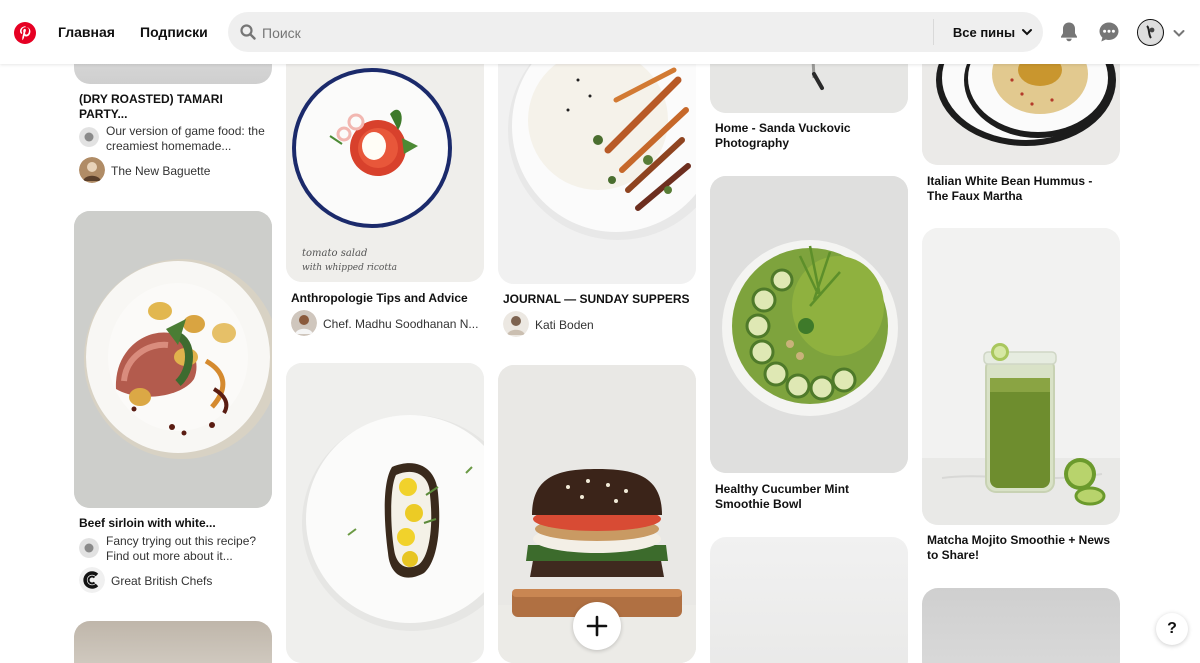 The width and height of the screenshot is (1200, 663). What do you see at coordinates (984, 32) in the screenshot?
I see `filter-label: Все пины` at bounding box center [984, 32].